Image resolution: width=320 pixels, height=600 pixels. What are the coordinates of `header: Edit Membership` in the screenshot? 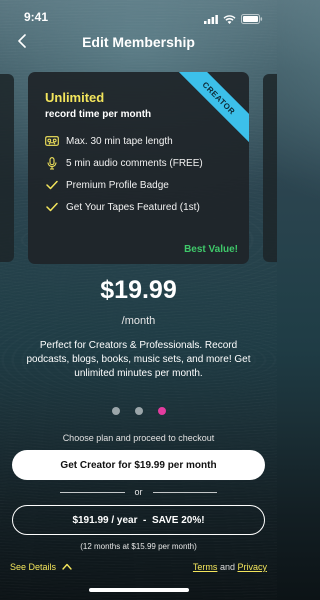 It's located at (138, 43).